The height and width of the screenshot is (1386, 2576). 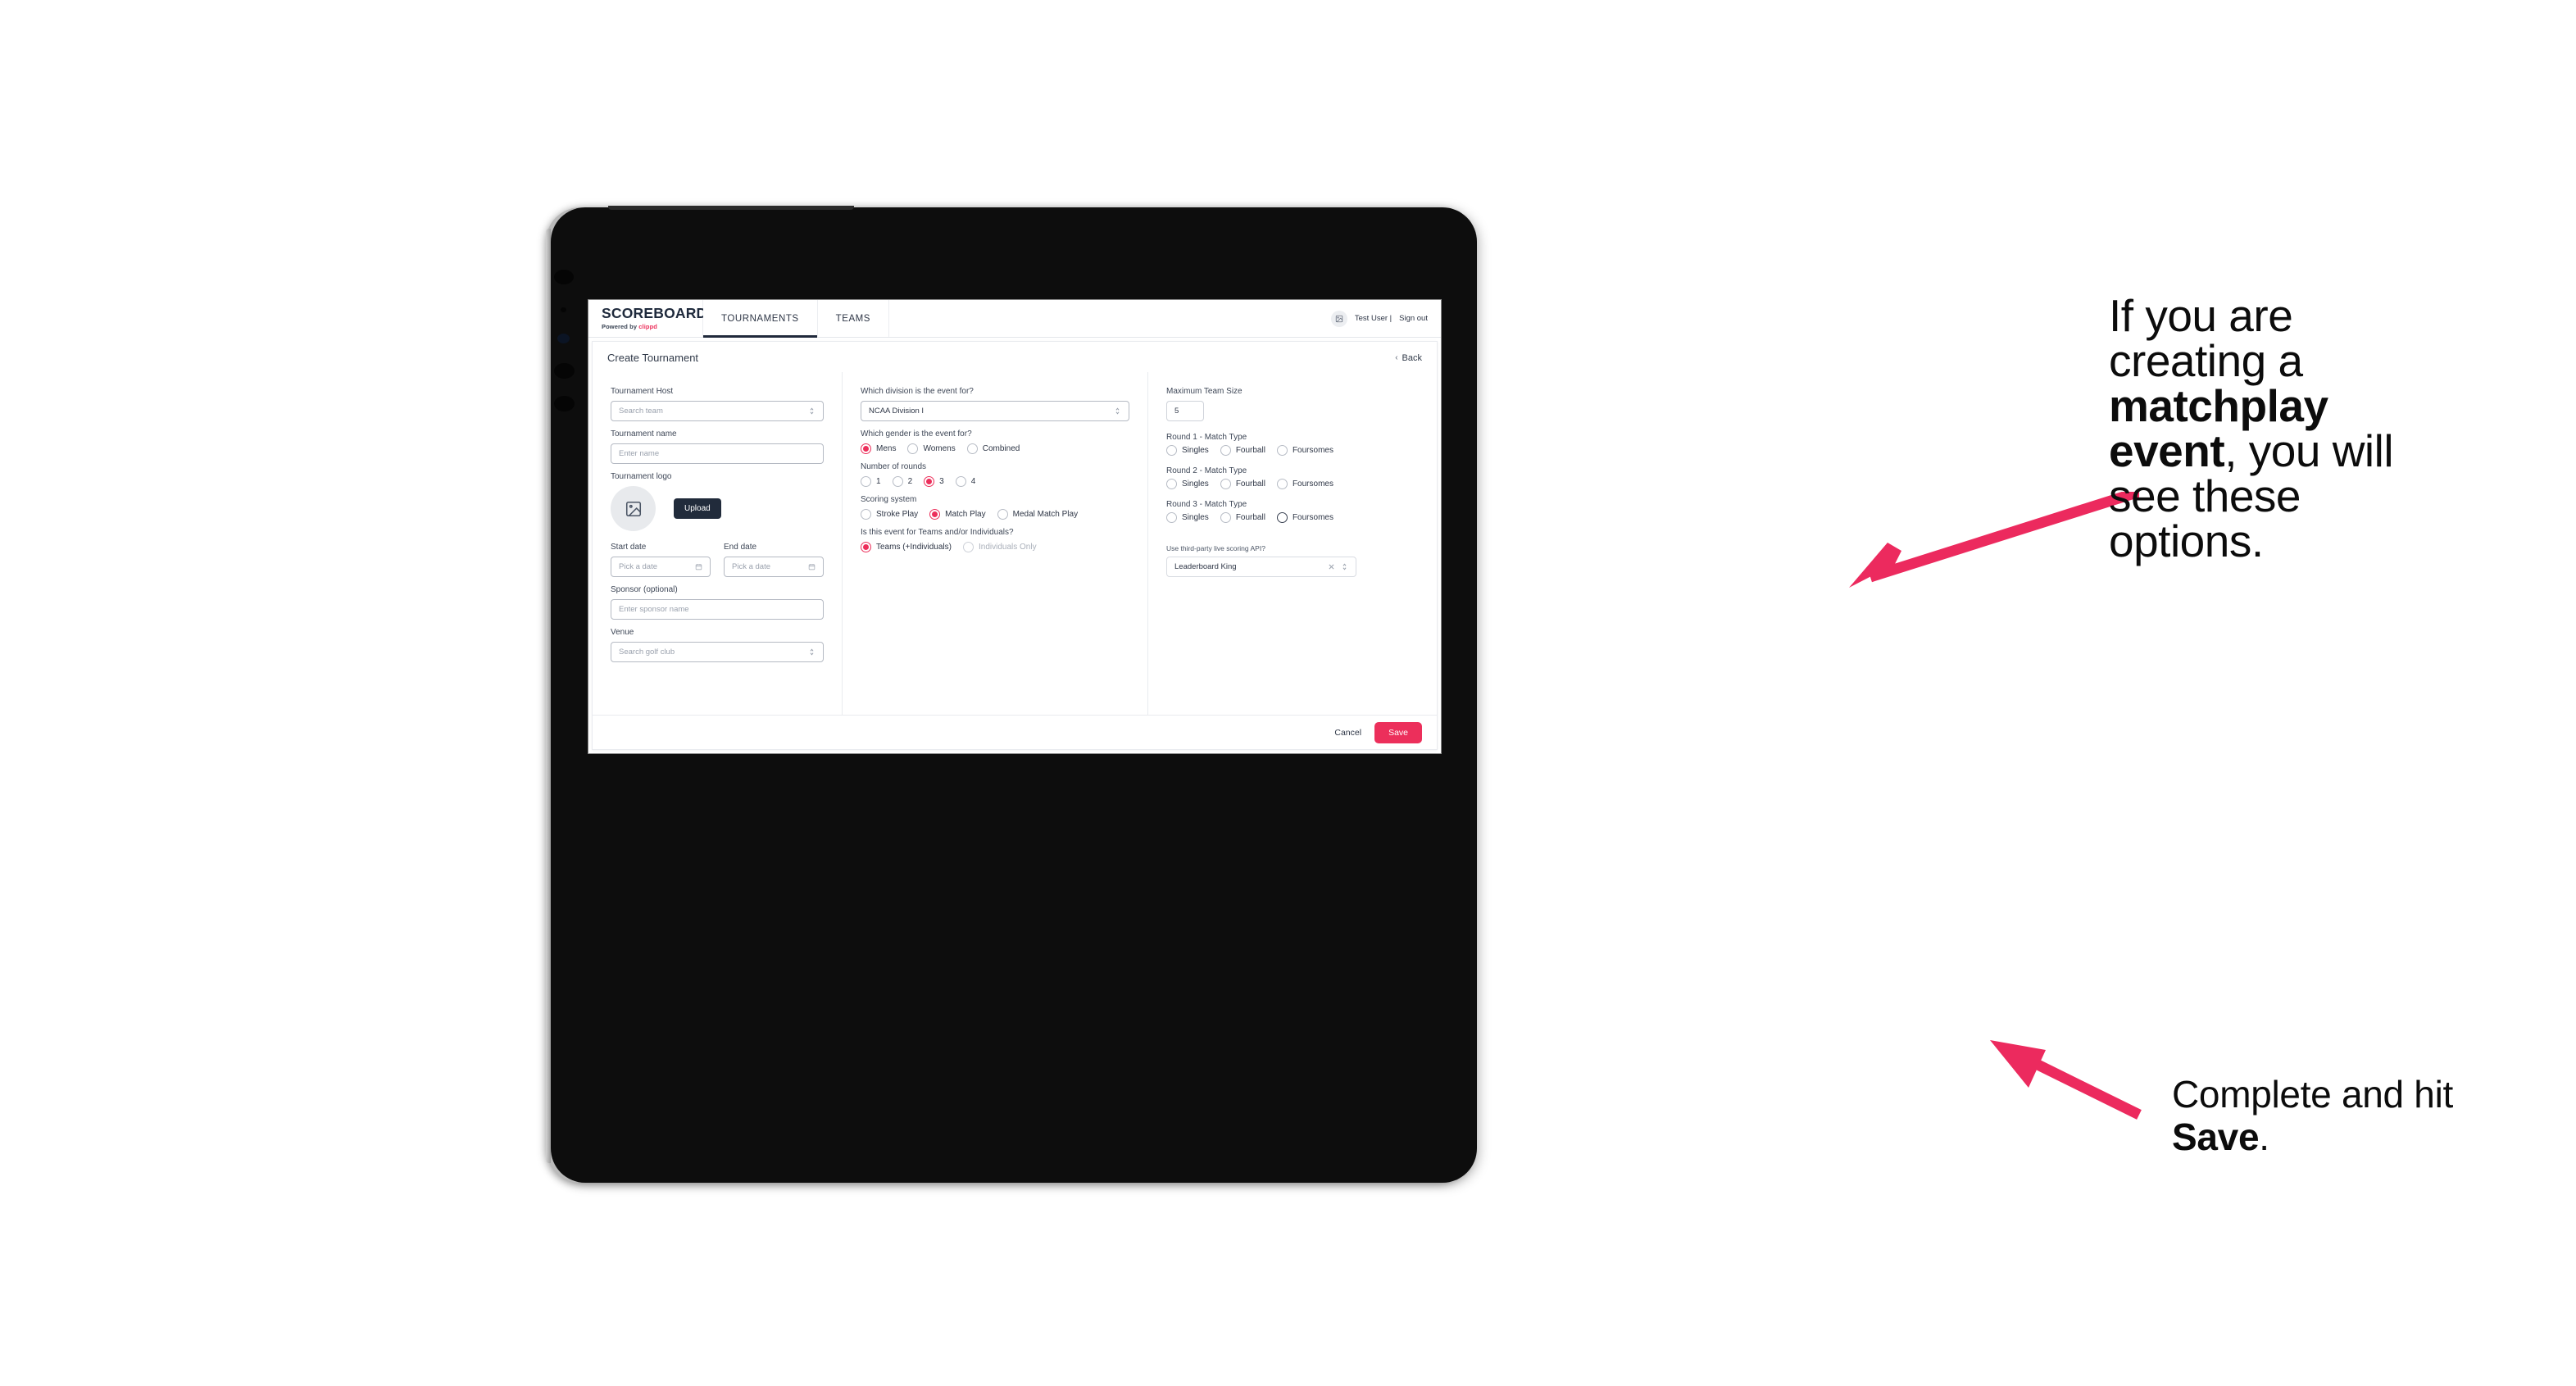 I want to click on round-2-option-label: Singles, so click(x=1195, y=484).